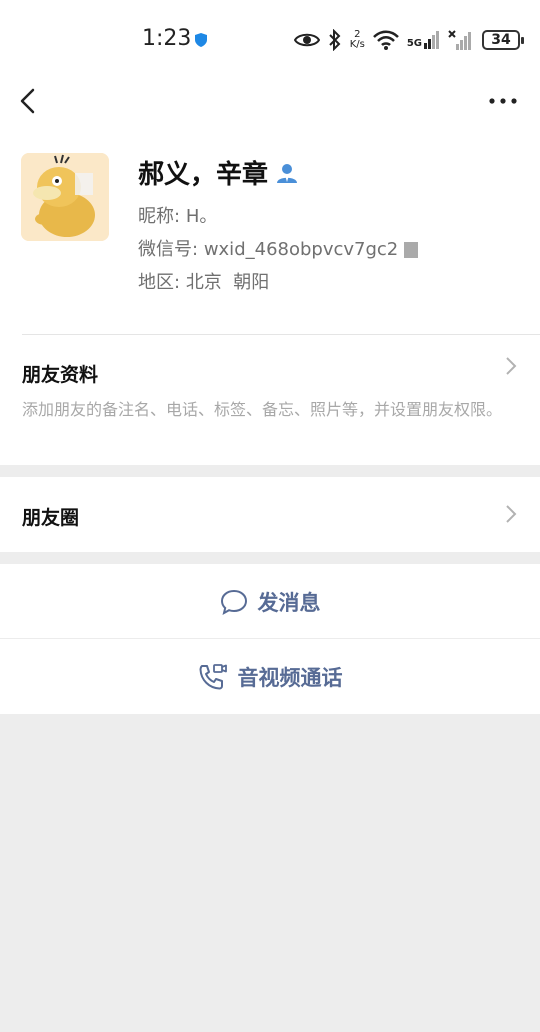 This screenshot has height=1032, width=540. Describe the element at coordinates (270, 101) in the screenshot. I see `top-bar` at that location.